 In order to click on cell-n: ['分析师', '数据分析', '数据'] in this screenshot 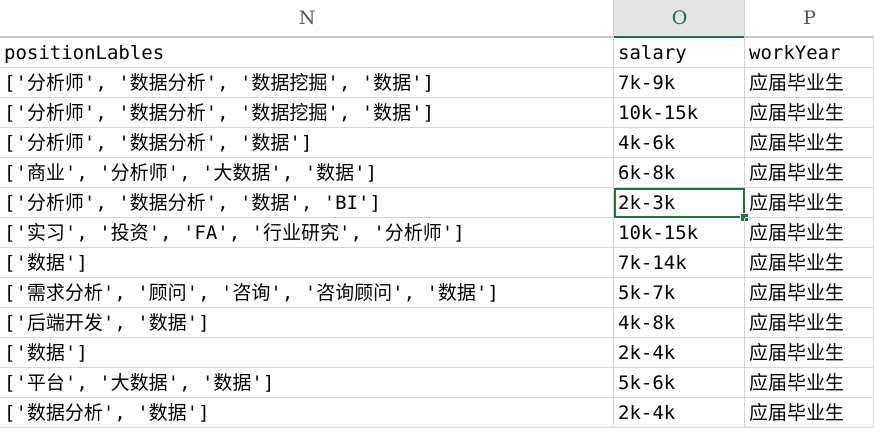, I will do `click(307, 143)`.